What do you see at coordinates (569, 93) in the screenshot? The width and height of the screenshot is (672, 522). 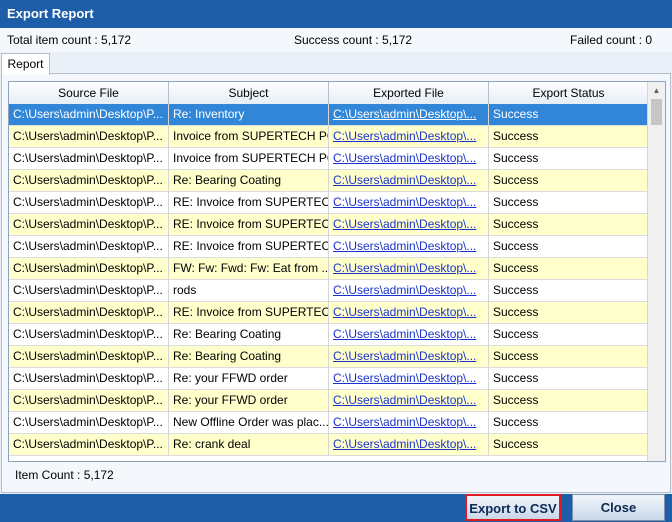 I see `column-header-export-status: Export Status` at bounding box center [569, 93].